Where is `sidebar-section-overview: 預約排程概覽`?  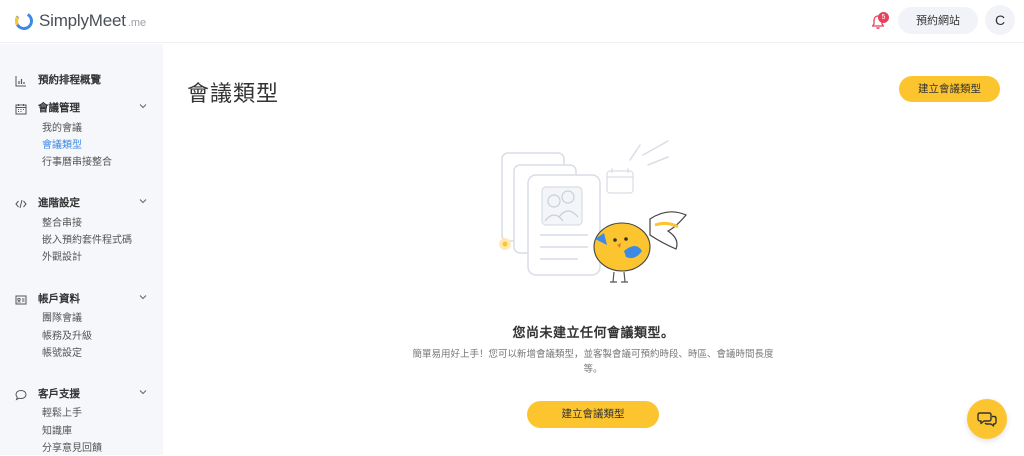
sidebar-section-overview: 預約排程概覽 is located at coordinates (81, 79).